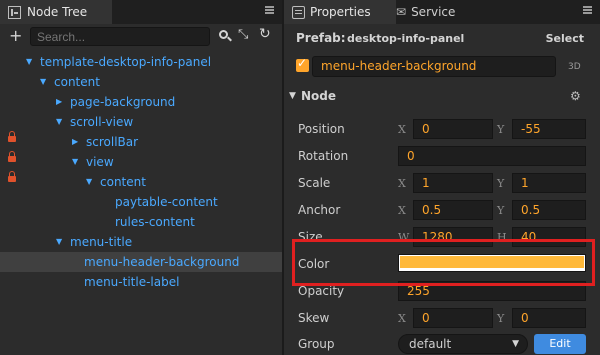 Image resolution: width=600 pixels, height=355 pixels. What do you see at coordinates (162, 262) in the screenshot?
I see `tree-item-label: menu-header-background` at bounding box center [162, 262].